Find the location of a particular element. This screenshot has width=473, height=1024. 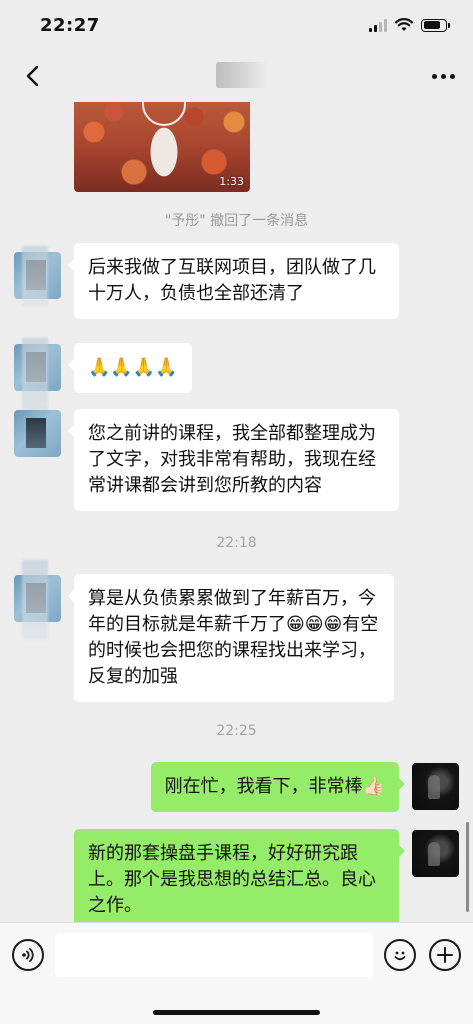

chevron-left-icon is located at coordinates (32, 76).